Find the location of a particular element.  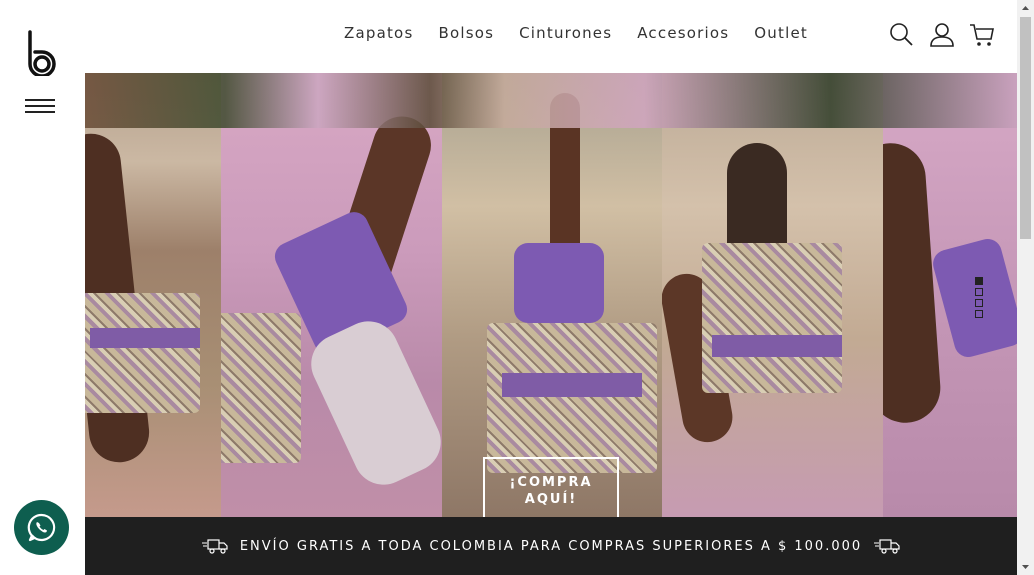

cta-line-1: ¡COMPRA is located at coordinates (551, 482).